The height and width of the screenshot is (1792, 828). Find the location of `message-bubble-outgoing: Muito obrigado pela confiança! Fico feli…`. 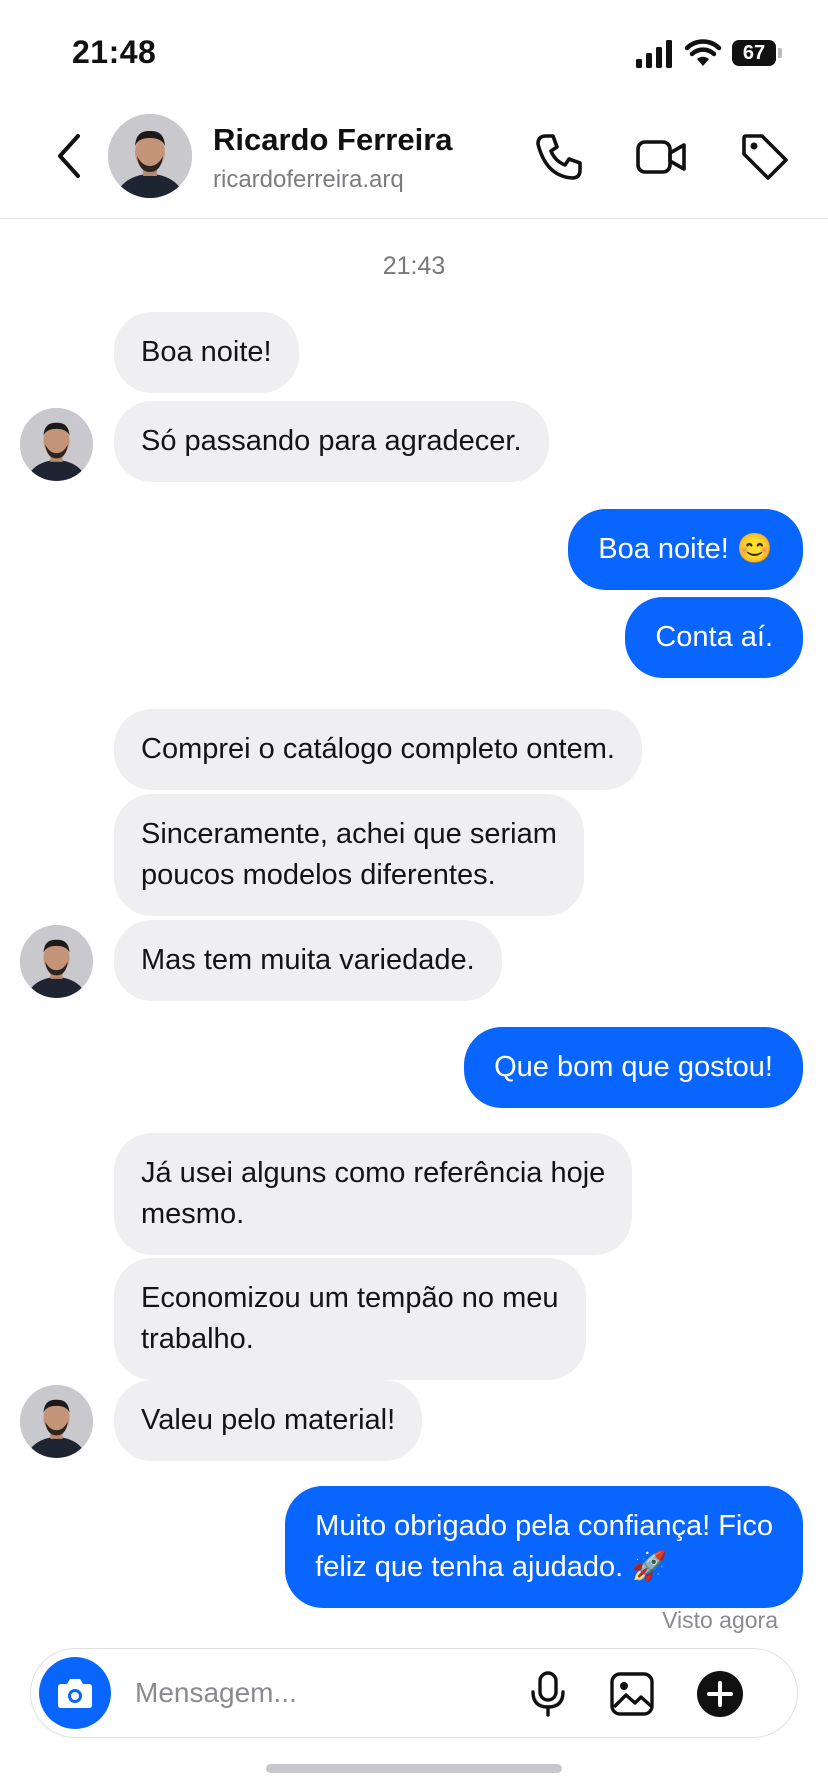

message-bubble-outgoing: Muito obrigado pela confiança! Fico feli… is located at coordinates (544, 1547).